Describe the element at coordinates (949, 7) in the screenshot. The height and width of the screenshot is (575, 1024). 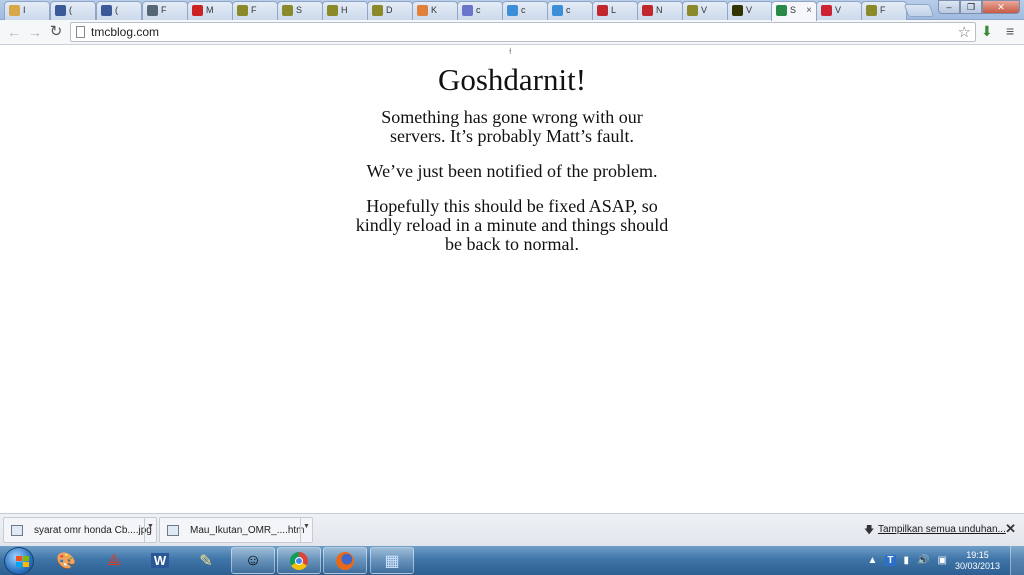
I see `minimize-button: –` at that location.